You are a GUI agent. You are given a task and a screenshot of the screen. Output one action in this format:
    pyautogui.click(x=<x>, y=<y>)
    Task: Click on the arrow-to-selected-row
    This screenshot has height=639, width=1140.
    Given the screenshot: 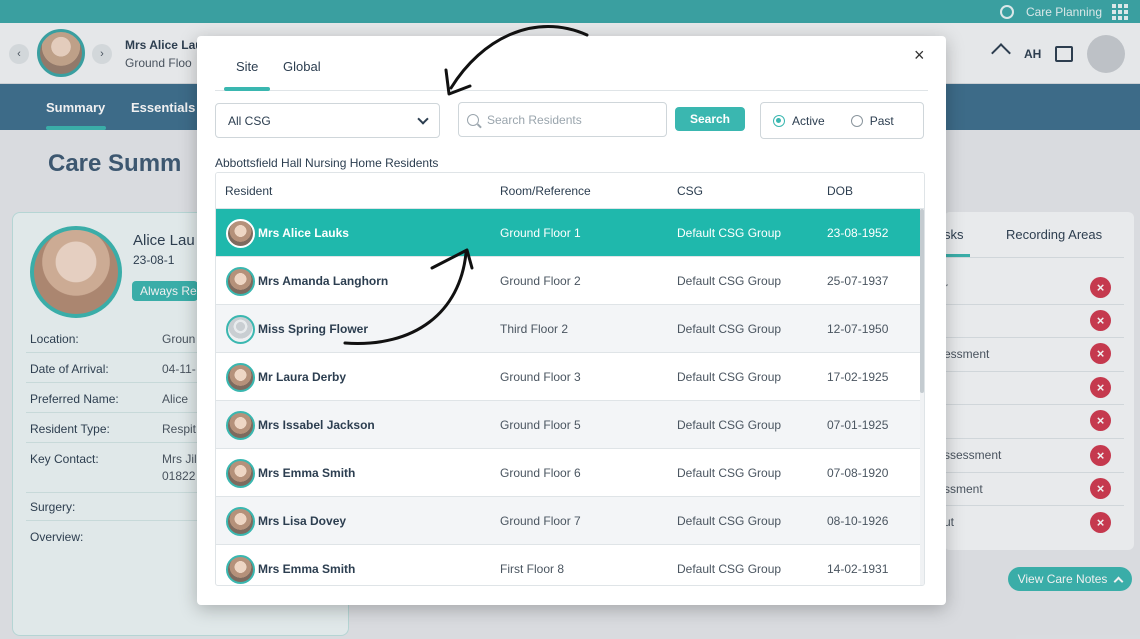 What is the action you would take?
    pyautogui.click(x=405, y=298)
    